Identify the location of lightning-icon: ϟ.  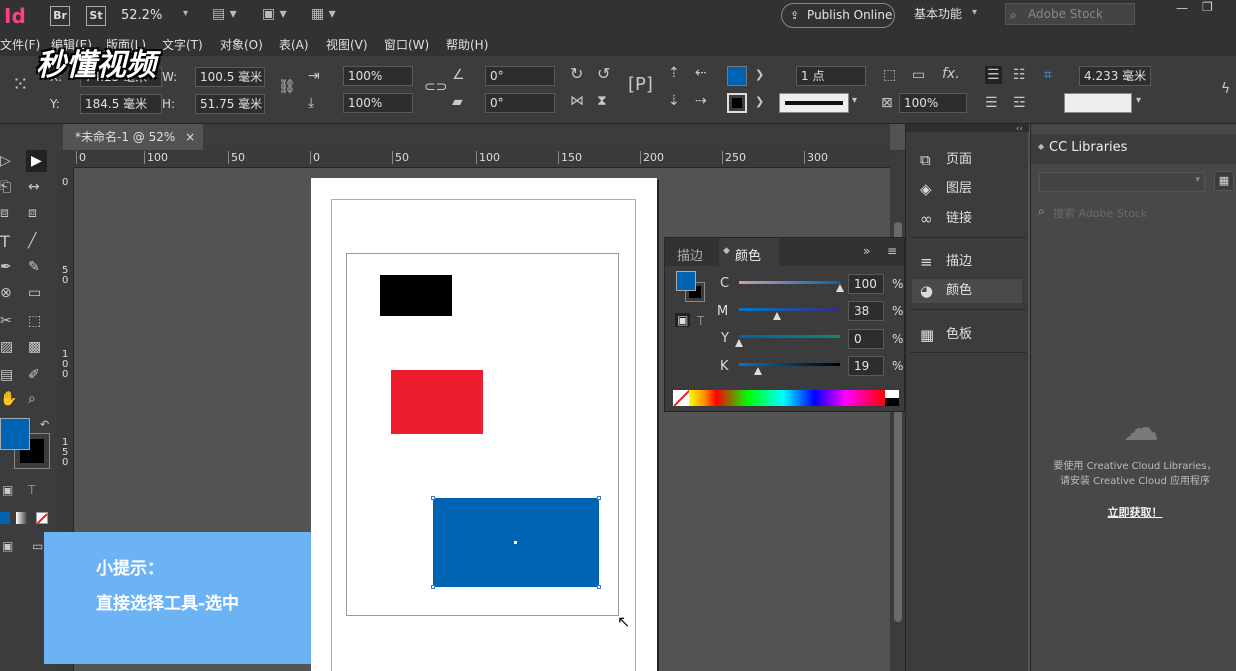
(1225, 89).